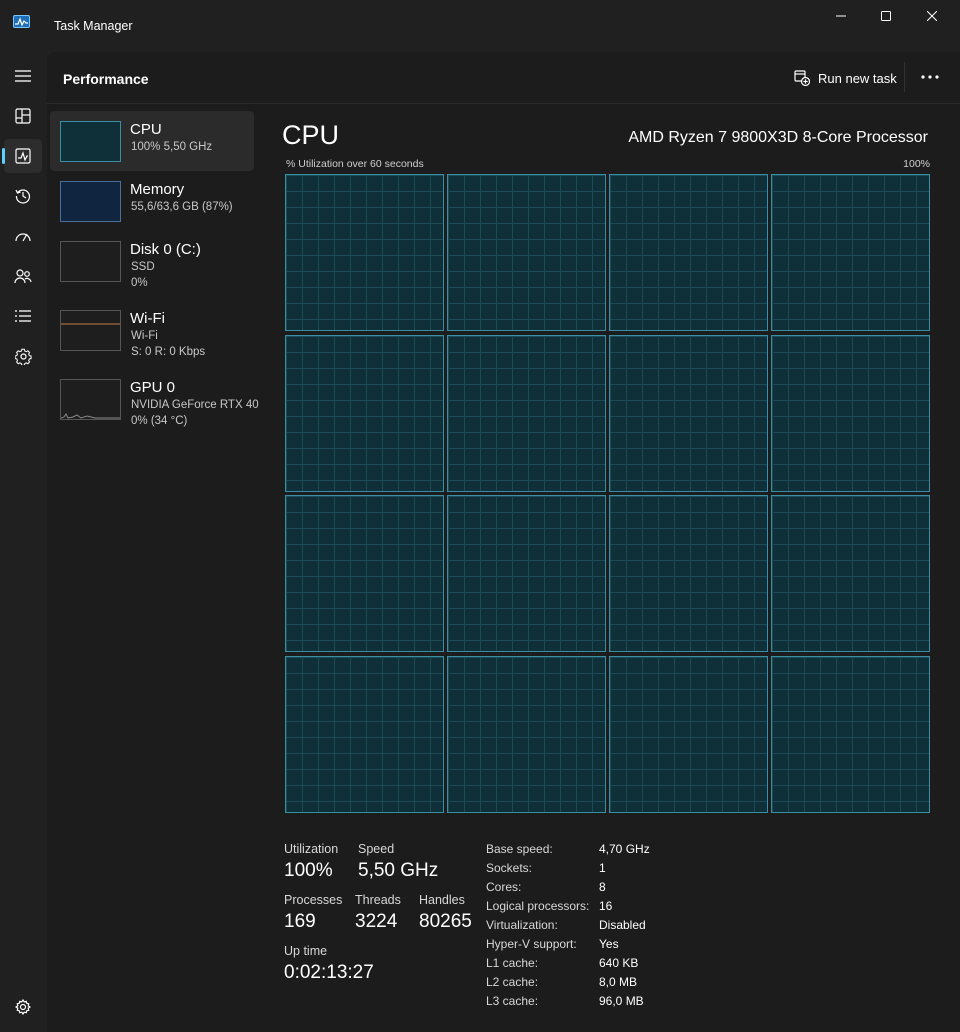  What do you see at coordinates (172, 147) in the screenshot?
I see `device-detail: 100% 5,50 GHz` at bounding box center [172, 147].